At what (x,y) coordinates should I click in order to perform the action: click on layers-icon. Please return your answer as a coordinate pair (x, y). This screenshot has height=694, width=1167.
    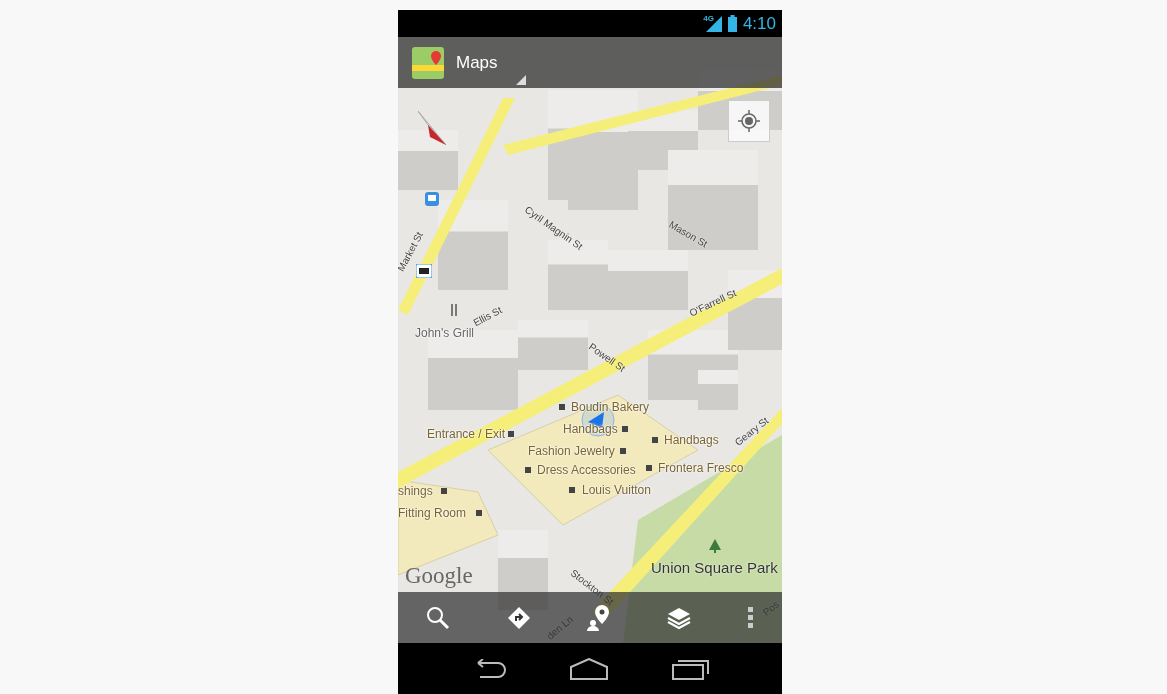
    Looking at the image, I should click on (679, 617).